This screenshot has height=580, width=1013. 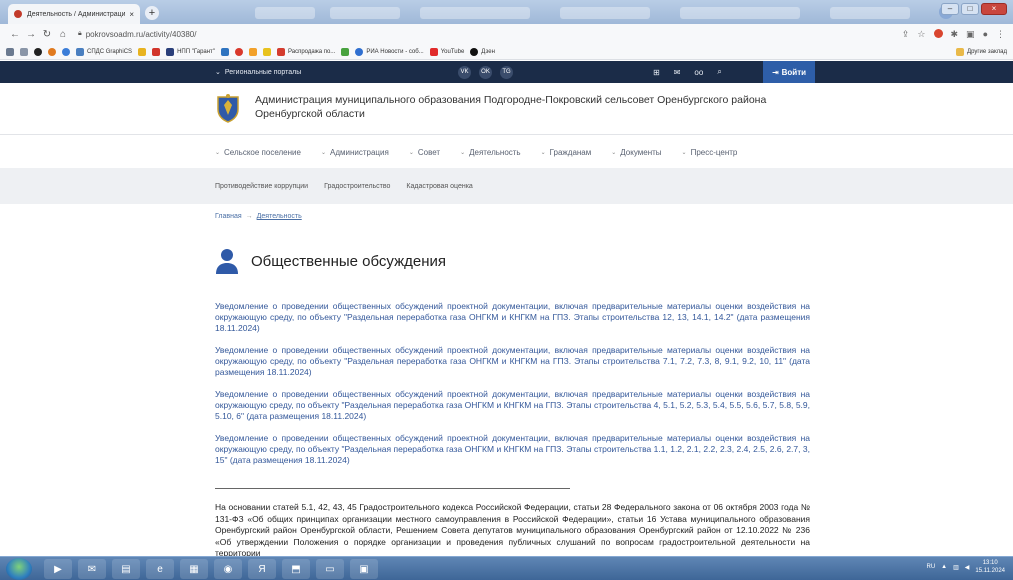 I want to click on menu-item-activity: ⌄ Деятельность, so click(x=490, y=152).